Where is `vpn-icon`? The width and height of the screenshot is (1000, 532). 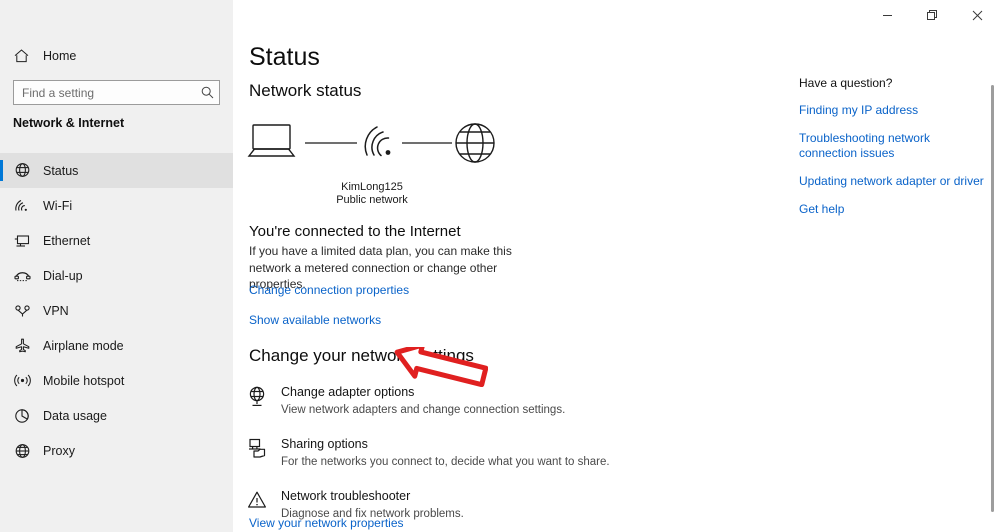
vpn-icon is located at coordinates (25, 311).